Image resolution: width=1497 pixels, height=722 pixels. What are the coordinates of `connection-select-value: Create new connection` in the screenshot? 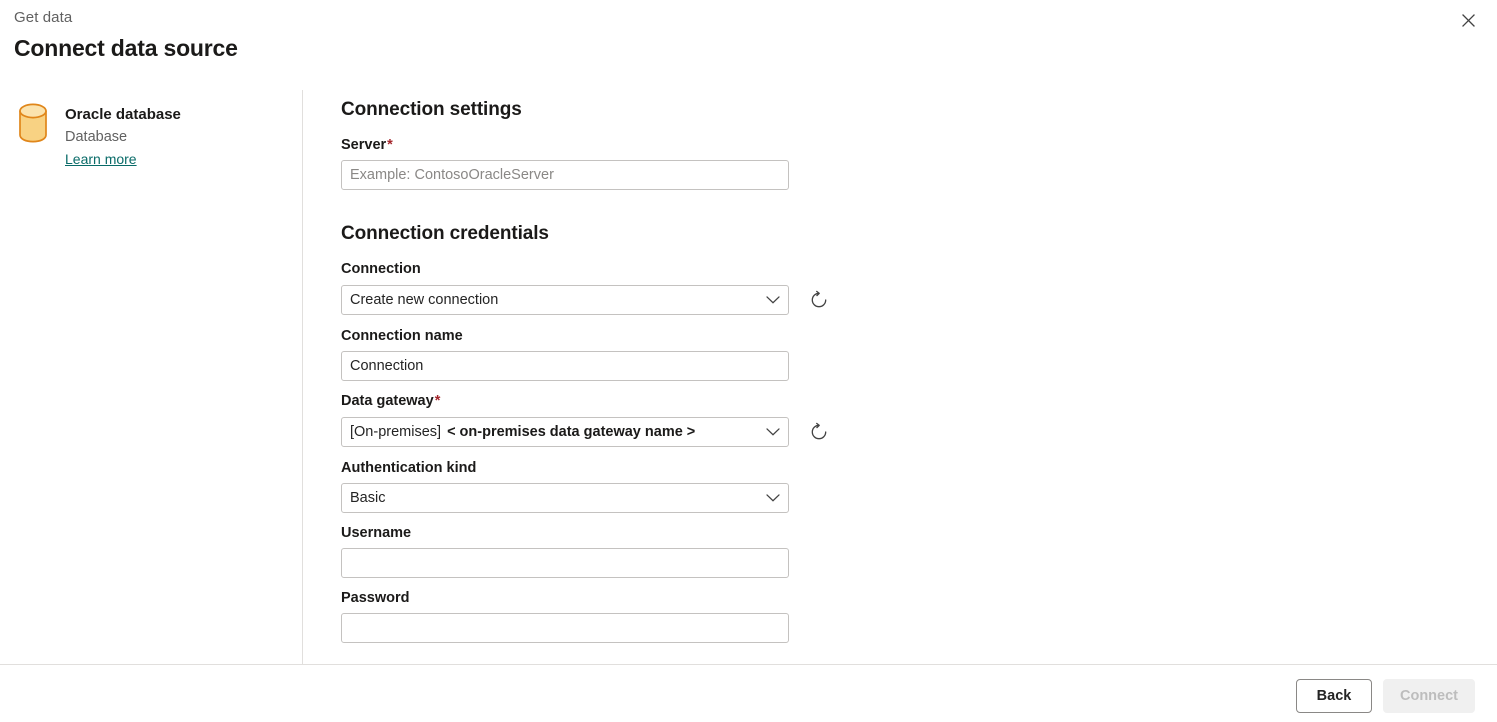 It's located at (424, 300).